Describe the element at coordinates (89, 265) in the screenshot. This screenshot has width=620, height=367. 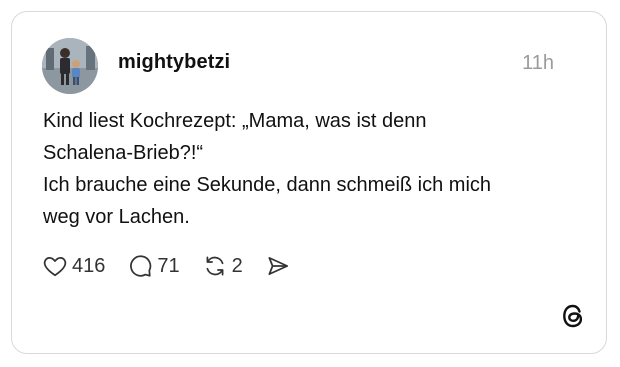
I see `like-count: 416` at that location.